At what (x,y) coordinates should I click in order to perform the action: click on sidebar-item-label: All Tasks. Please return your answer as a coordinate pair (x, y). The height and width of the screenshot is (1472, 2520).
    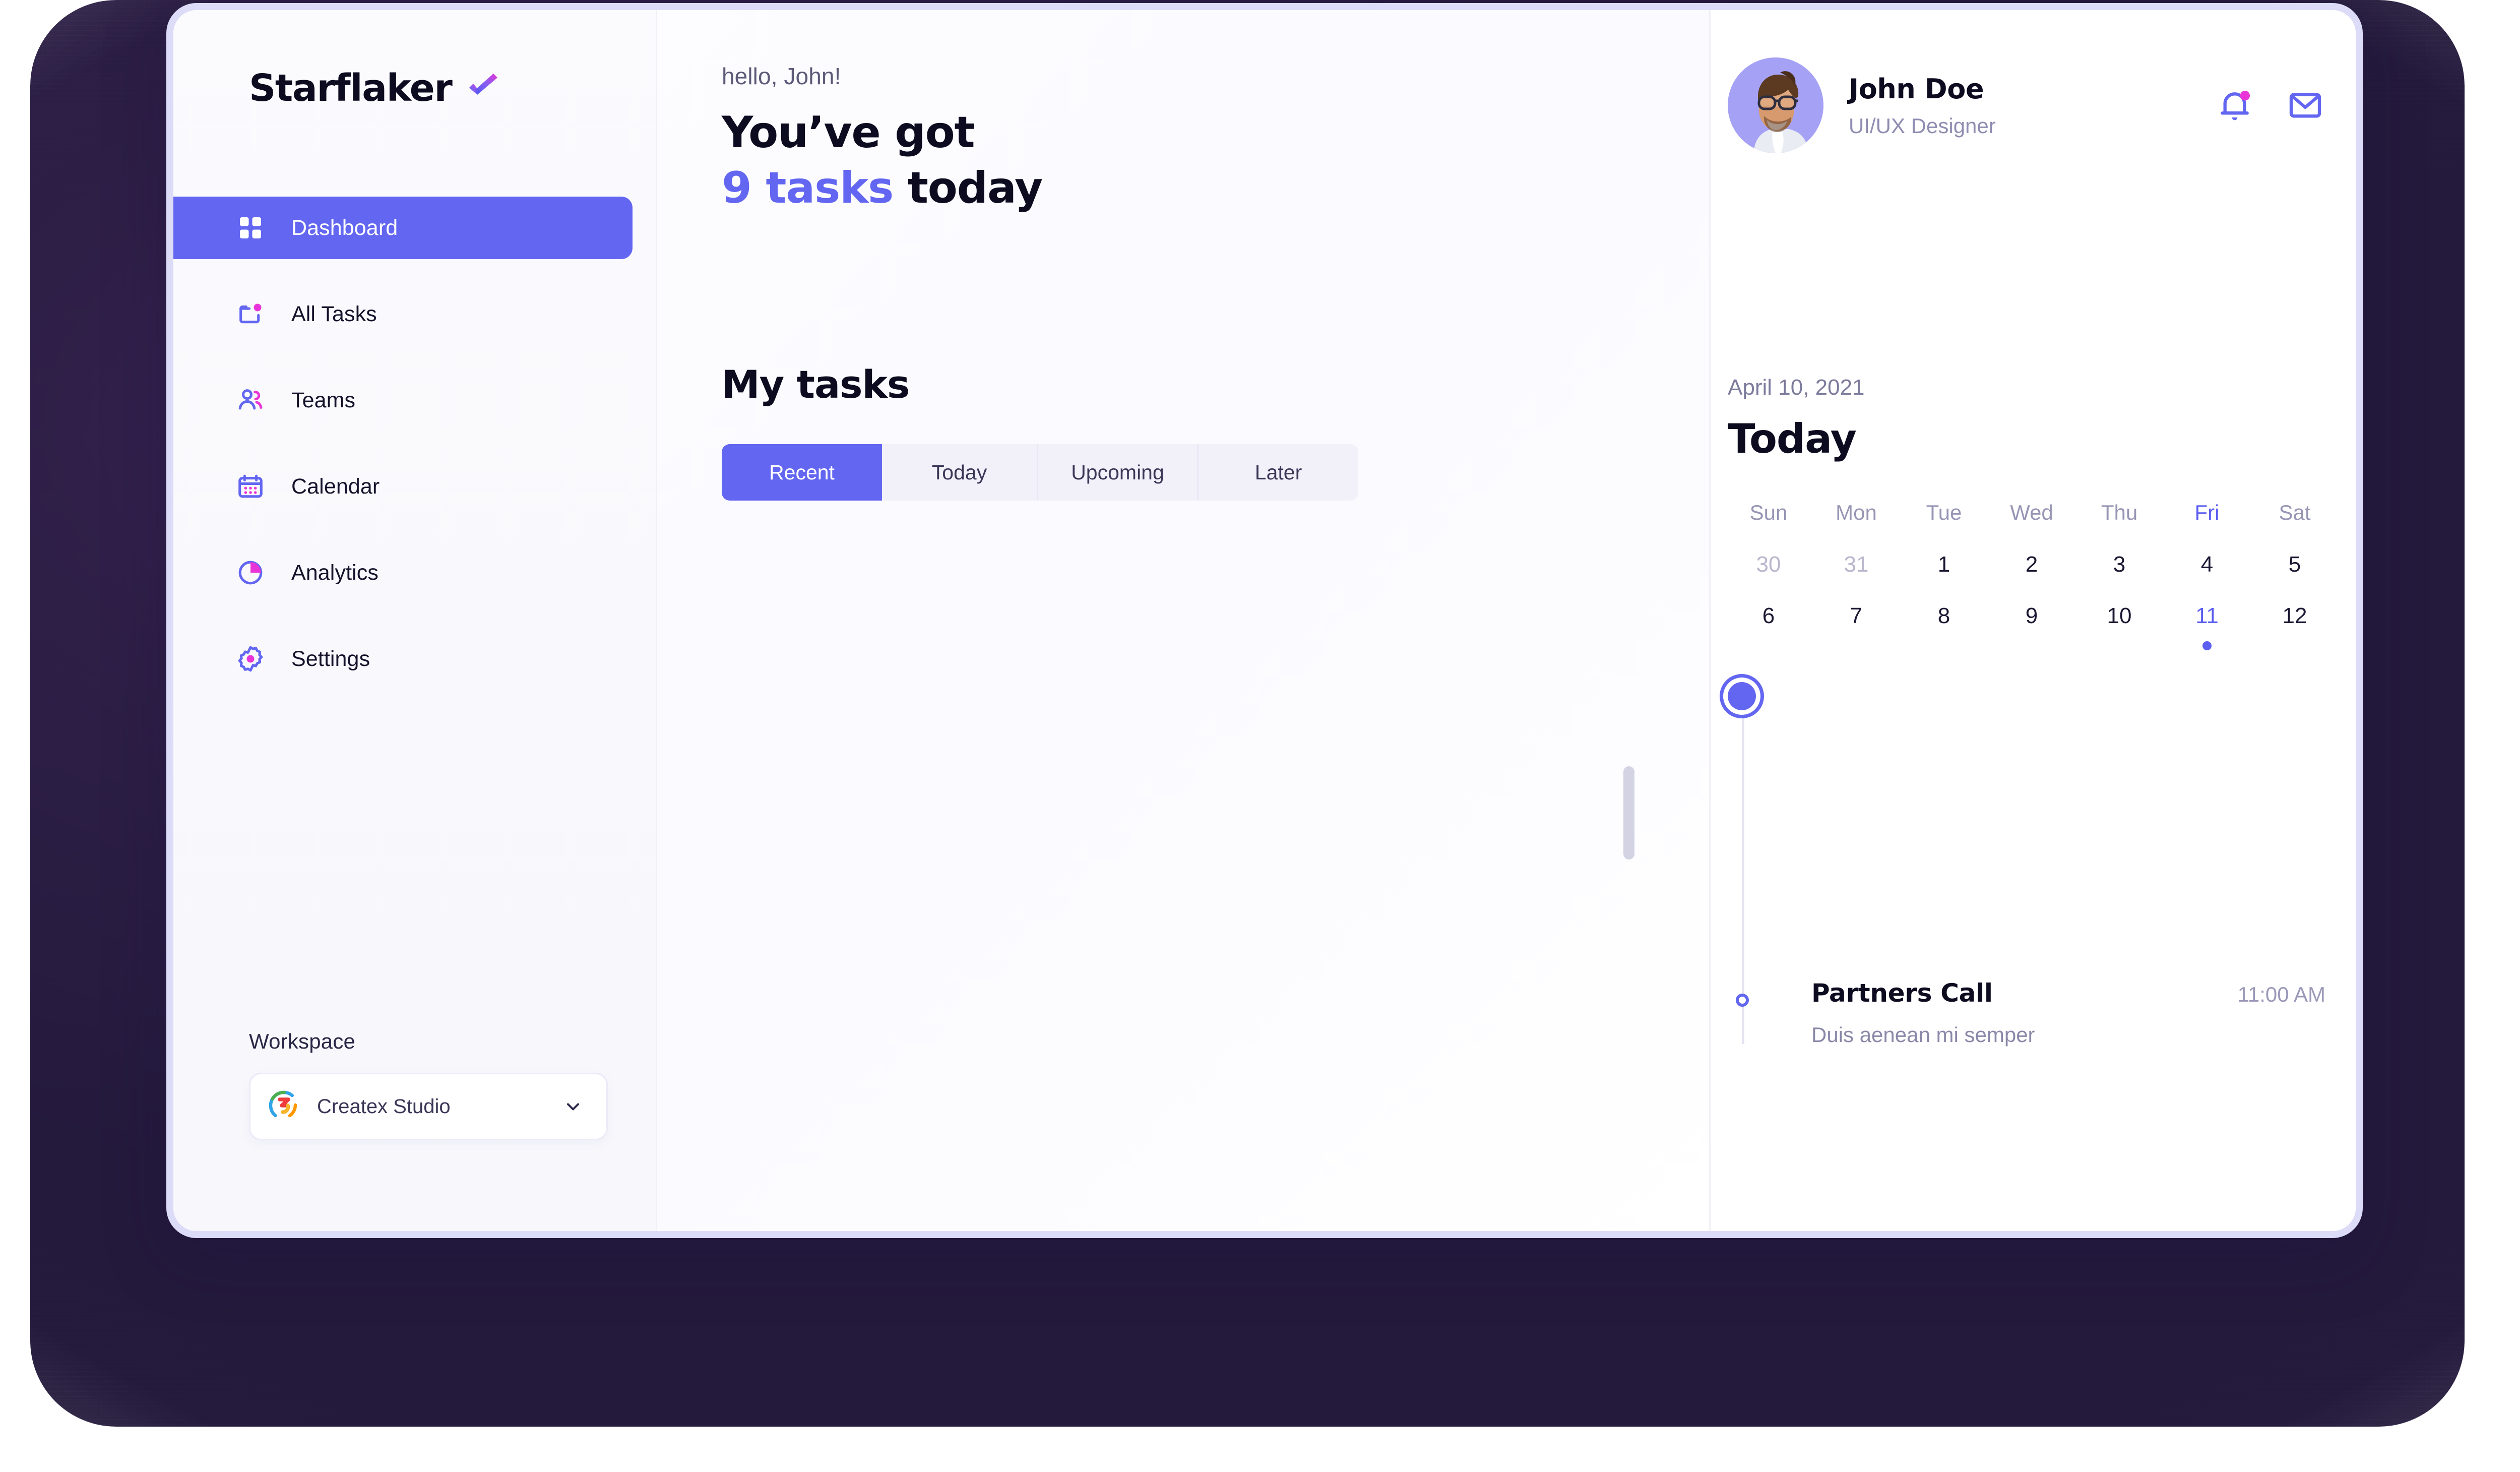
    Looking at the image, I should click on (334, 314).